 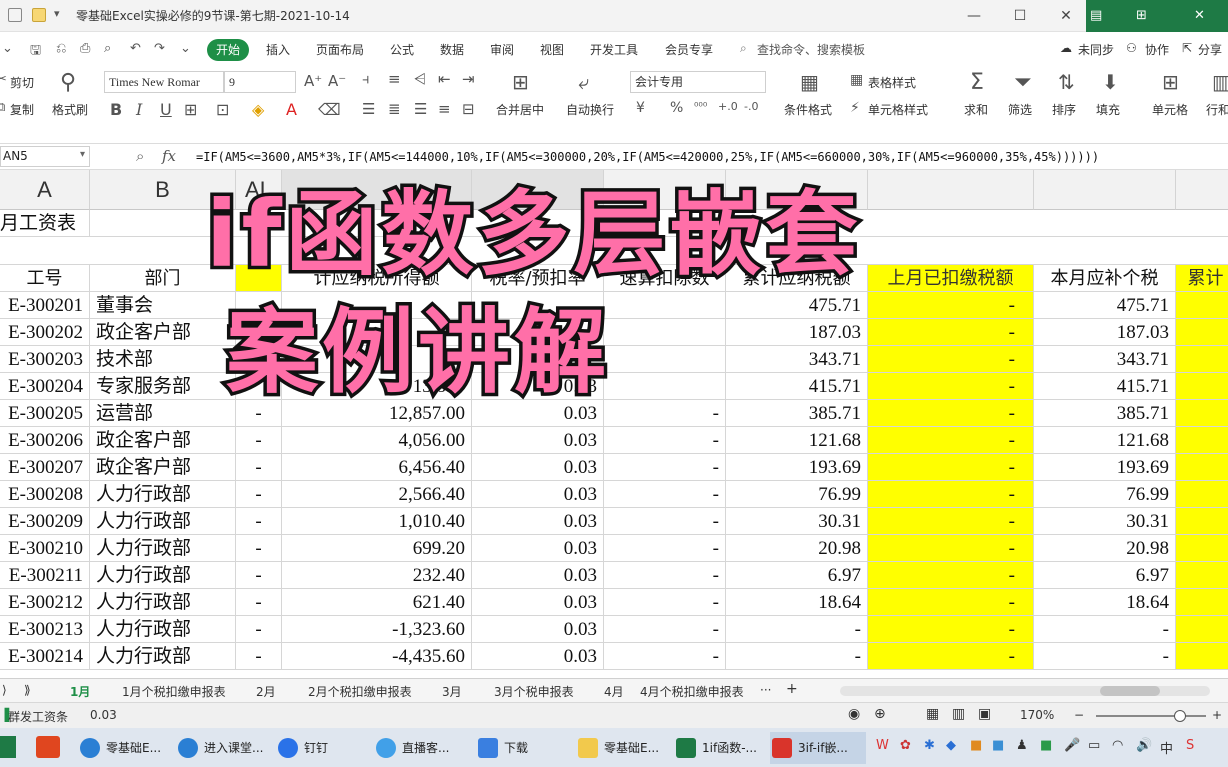 I want to click on fx-icon: fx, so click(x=169, y=156).